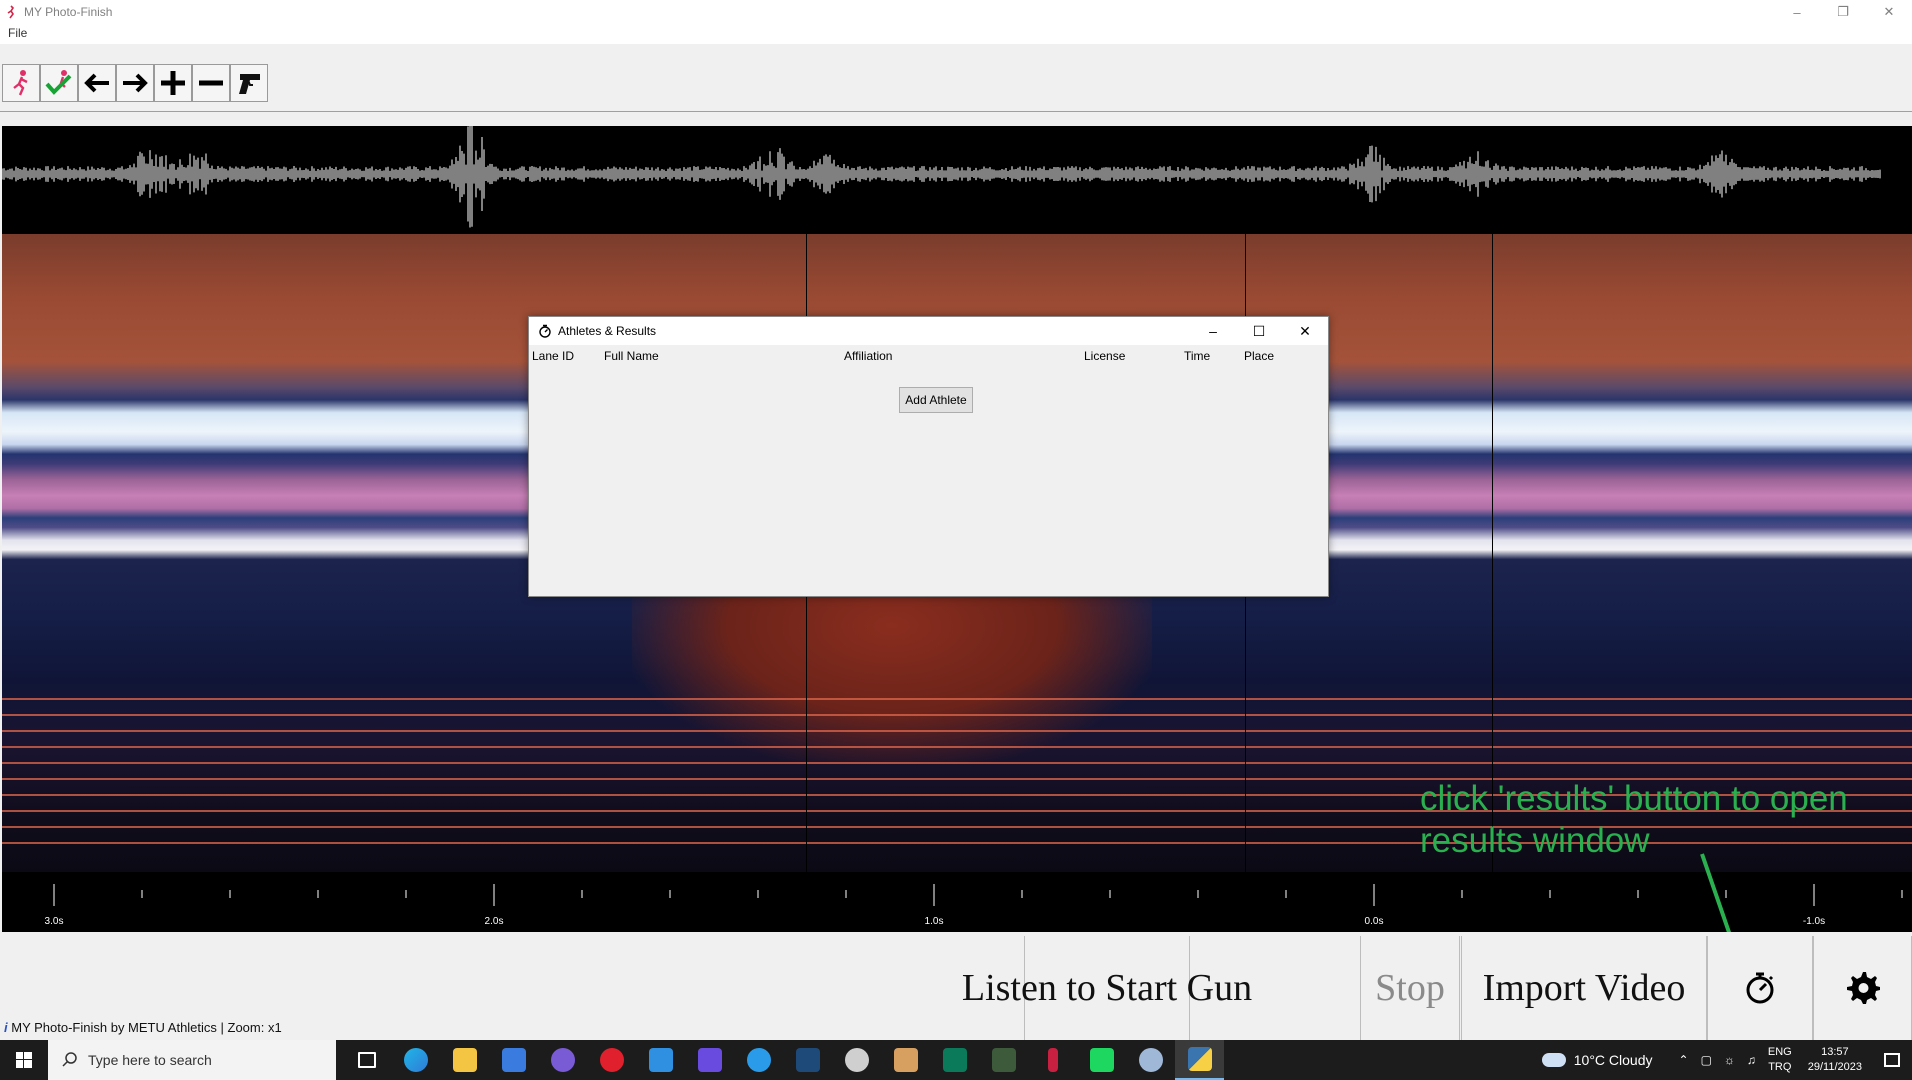 This screenshot has width=1912, height=1080. I want to click on next-button, so click(135, 83).